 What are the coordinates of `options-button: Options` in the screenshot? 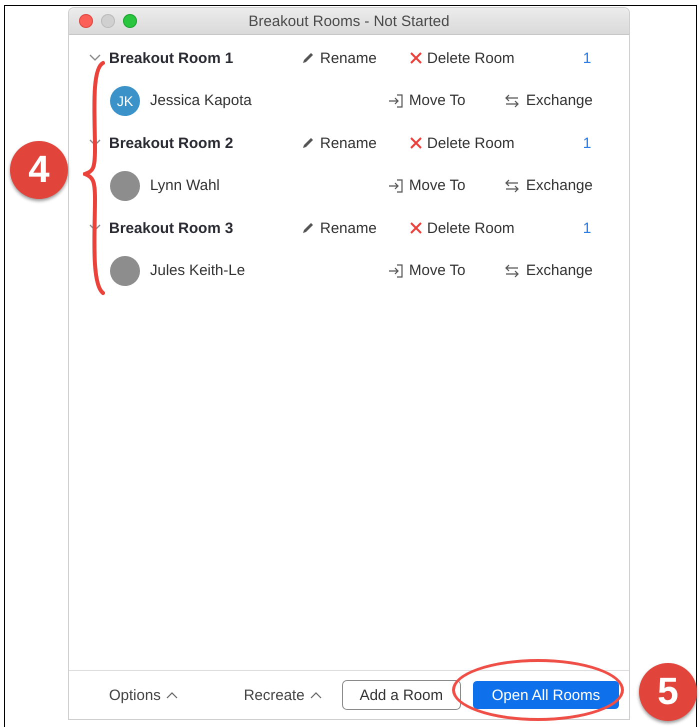 It's located at (143, 695).